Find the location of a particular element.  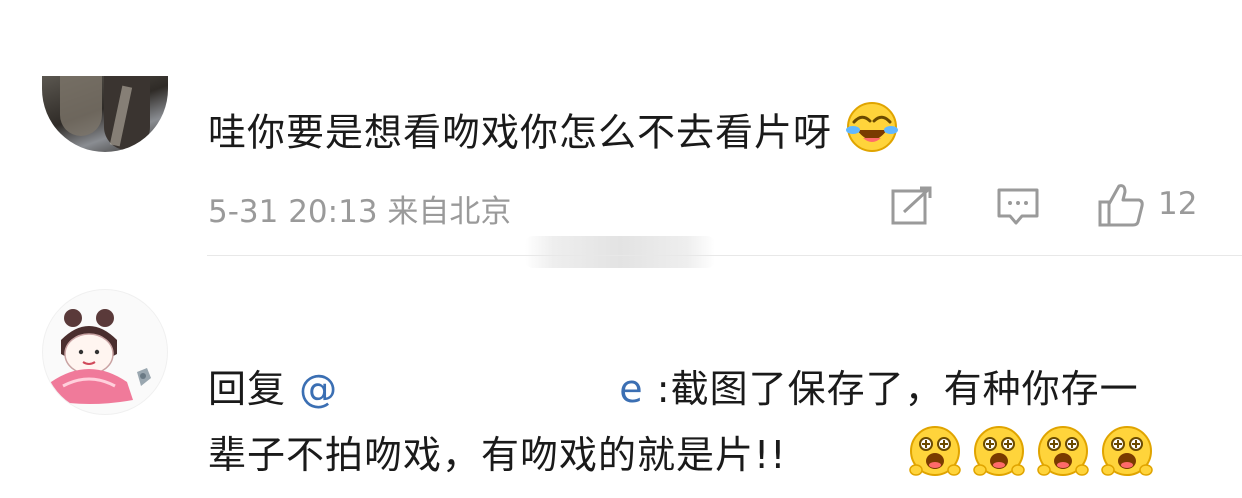

comment-1-meta: 5-31 20:13 来自北京 is located at coordinates (359, 208).